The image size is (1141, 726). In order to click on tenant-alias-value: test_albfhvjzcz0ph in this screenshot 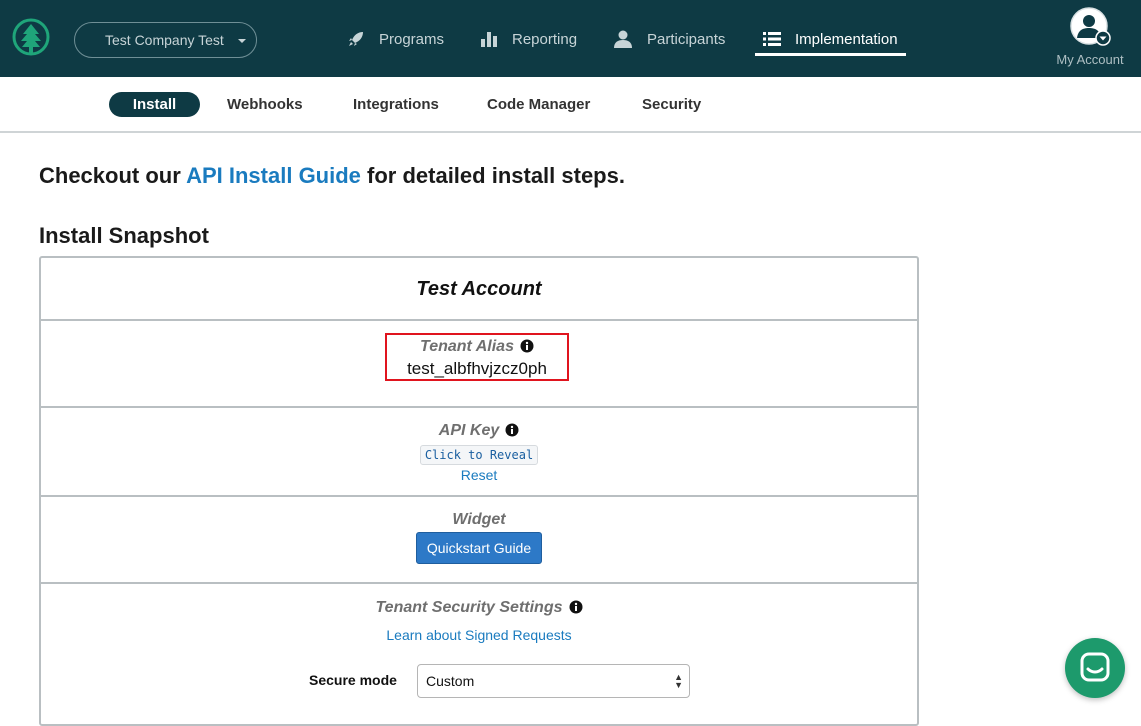, I will do `click(477, 368)`.